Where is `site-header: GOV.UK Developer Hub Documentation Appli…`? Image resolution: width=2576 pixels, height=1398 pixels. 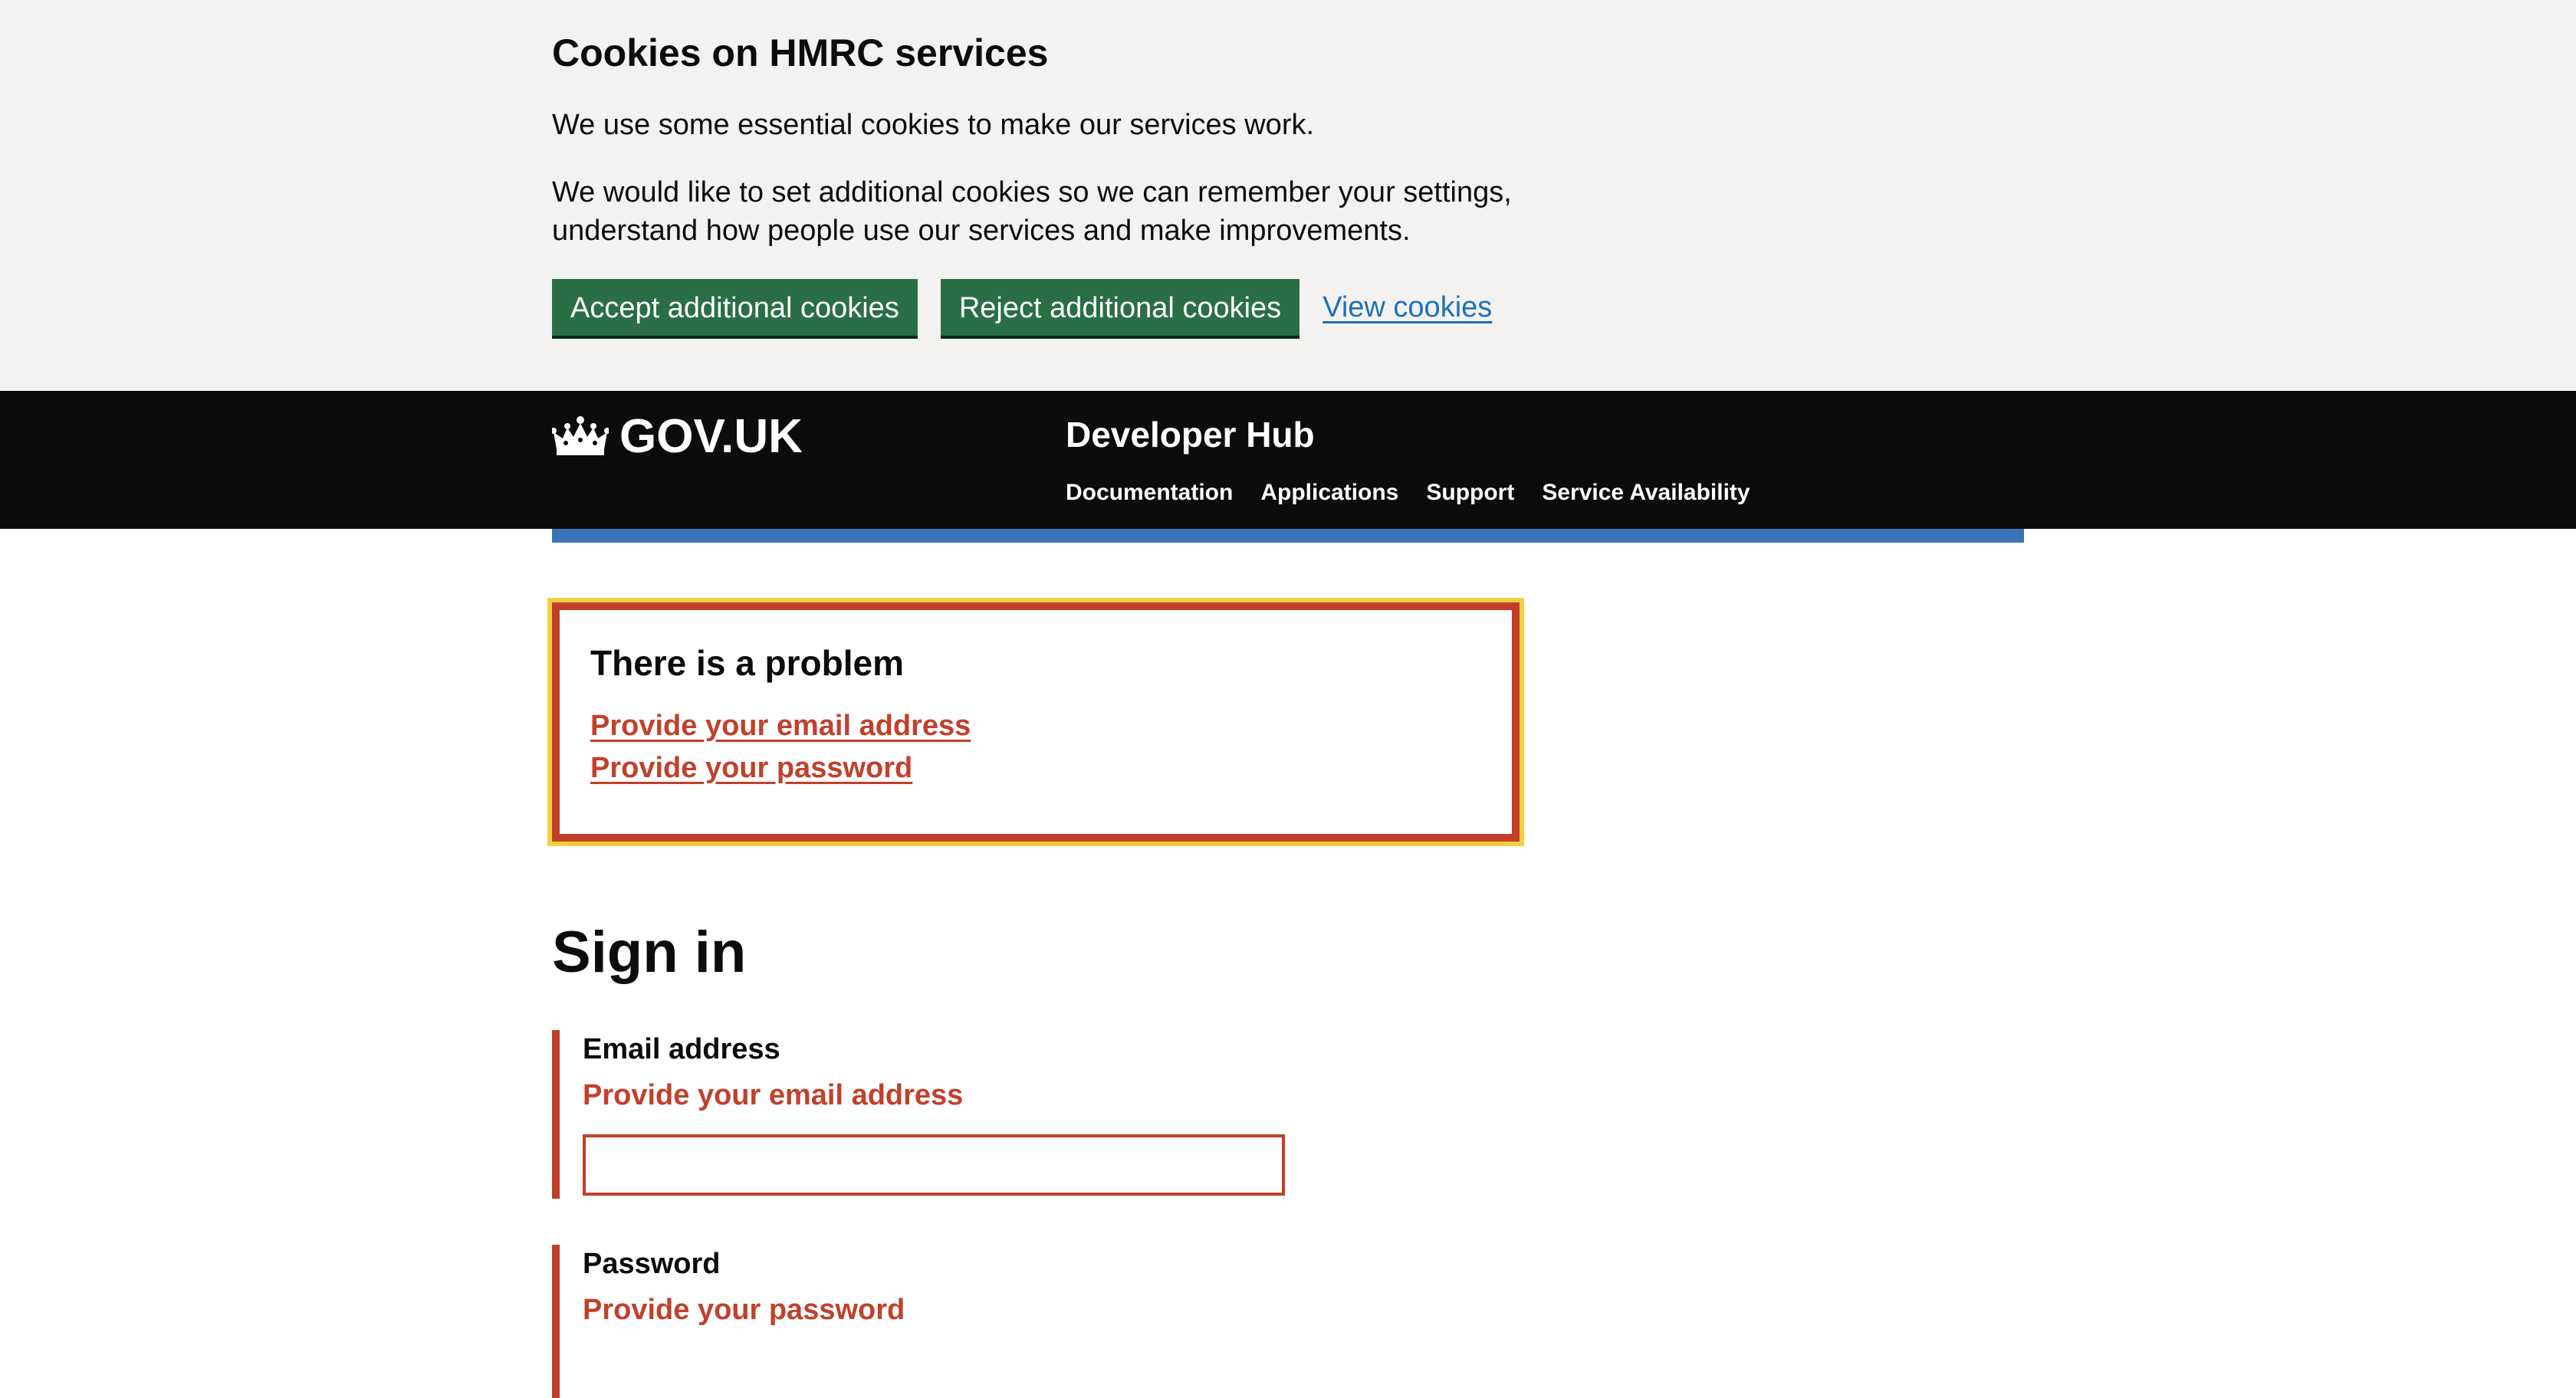
site-header: GOV.UK Developer Hub Documentation Appli… is located at coordinates (1288, 460).